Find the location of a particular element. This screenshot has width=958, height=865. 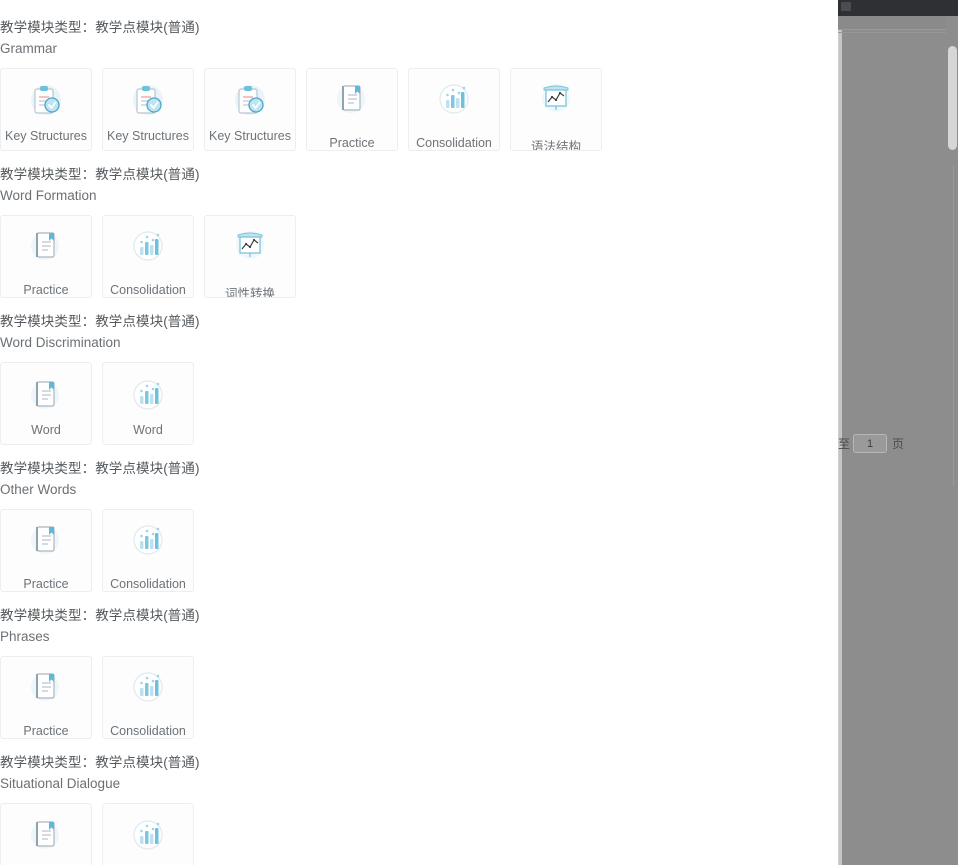

modal-overlay-panel is located at coordinates (898, 432).